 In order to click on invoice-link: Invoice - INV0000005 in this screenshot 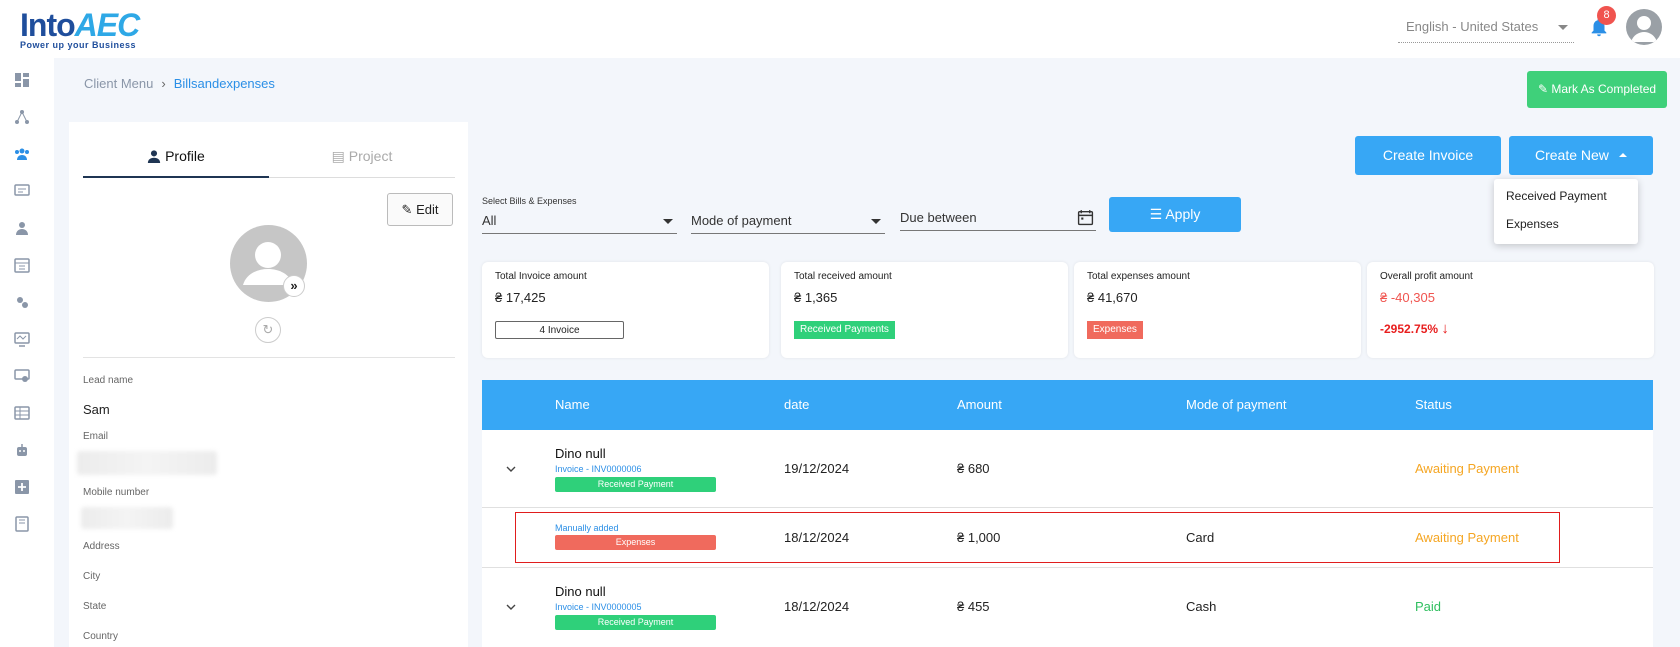, I will do `click(598, 607)`.